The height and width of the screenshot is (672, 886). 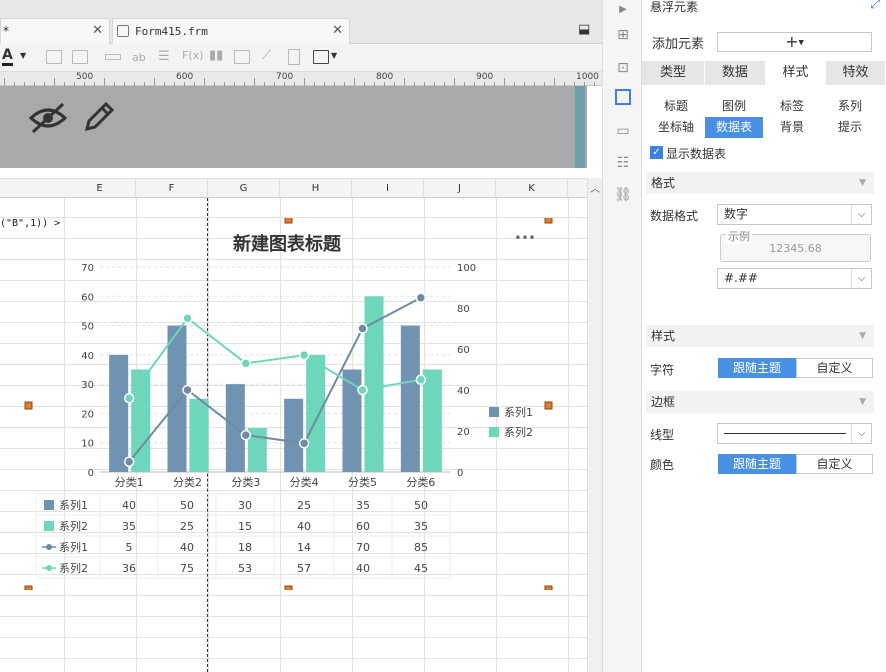 What do you see at coordinates (580, 127) in the screenshot?
I see `band-scrollbar` at bounding box center [580, 127].